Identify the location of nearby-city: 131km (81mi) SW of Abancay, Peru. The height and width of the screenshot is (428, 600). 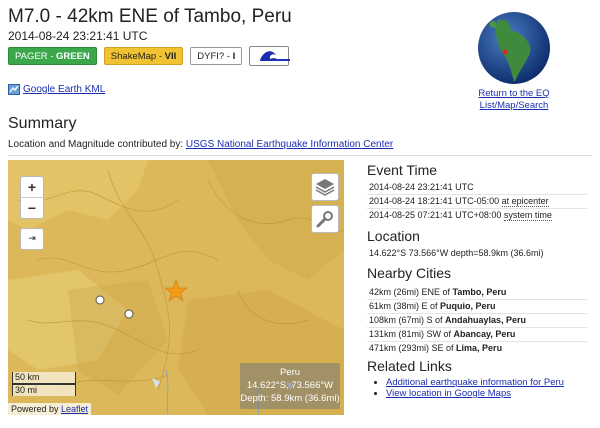
(442, 334).